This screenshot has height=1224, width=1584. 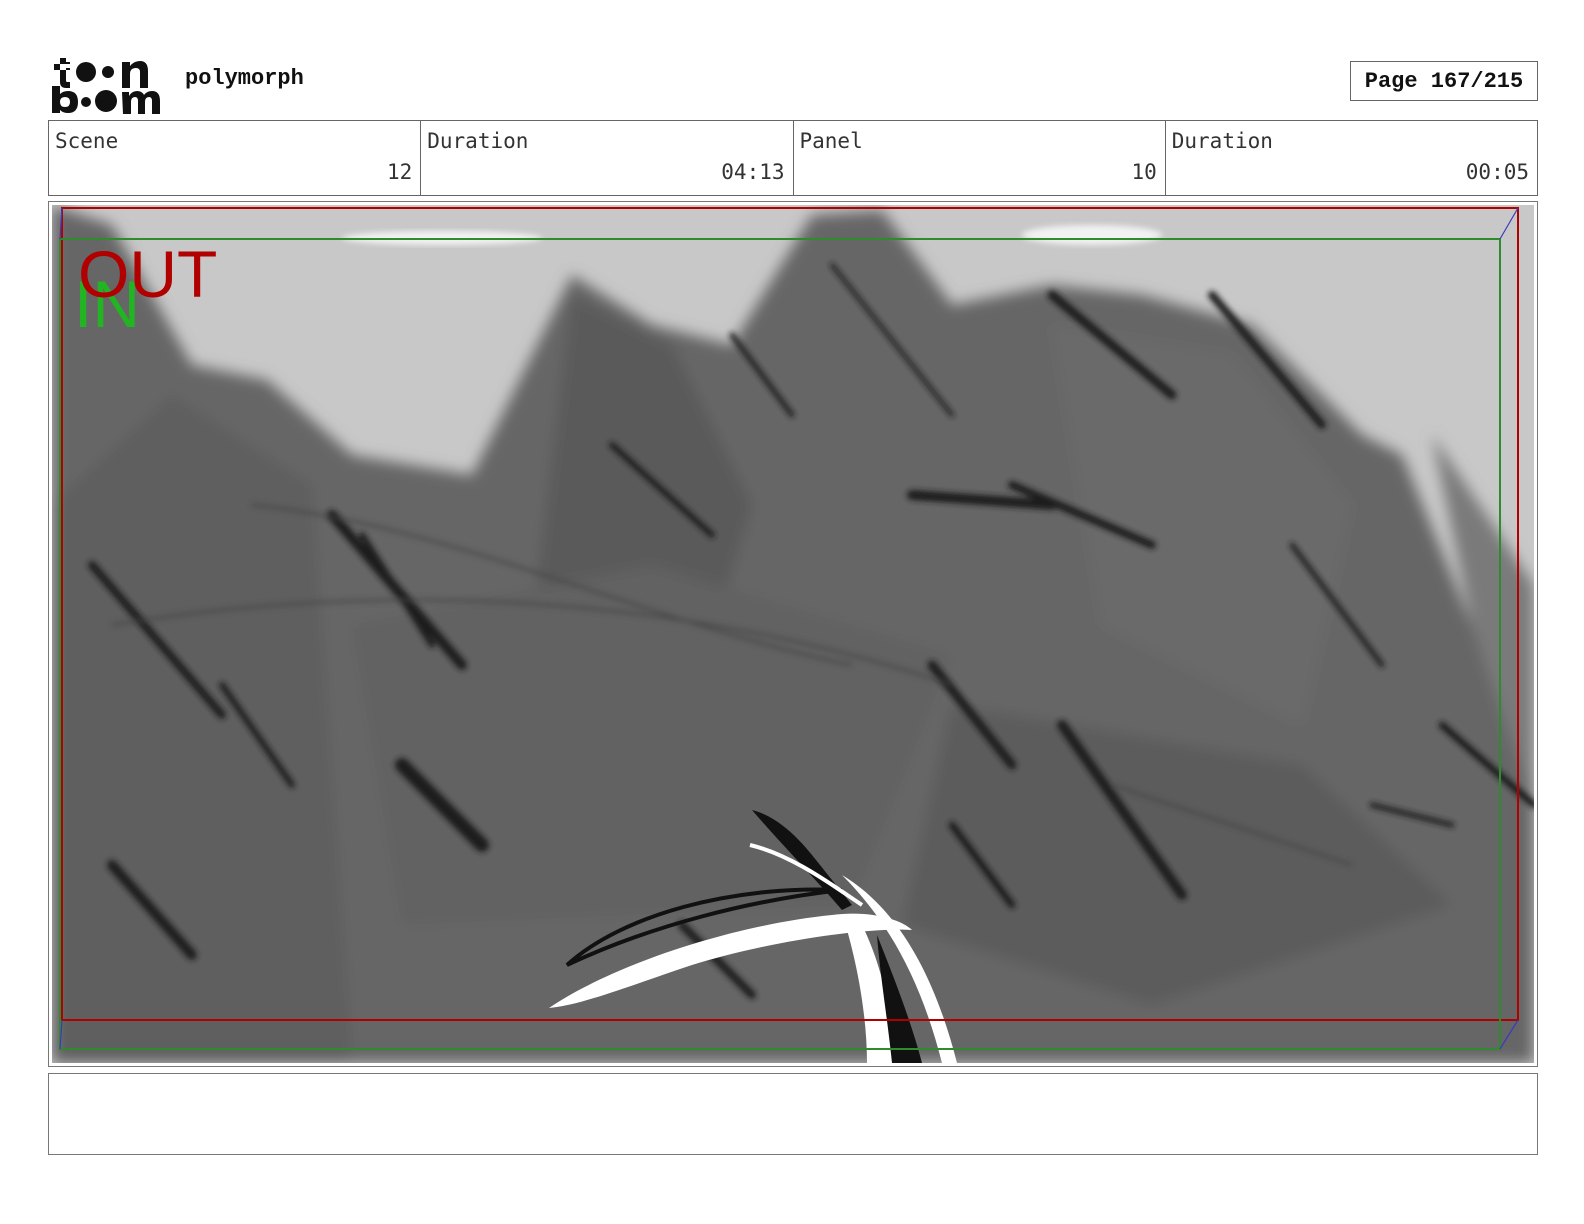 I want to click on out-marker: OUT, so click(x=147, y=274).